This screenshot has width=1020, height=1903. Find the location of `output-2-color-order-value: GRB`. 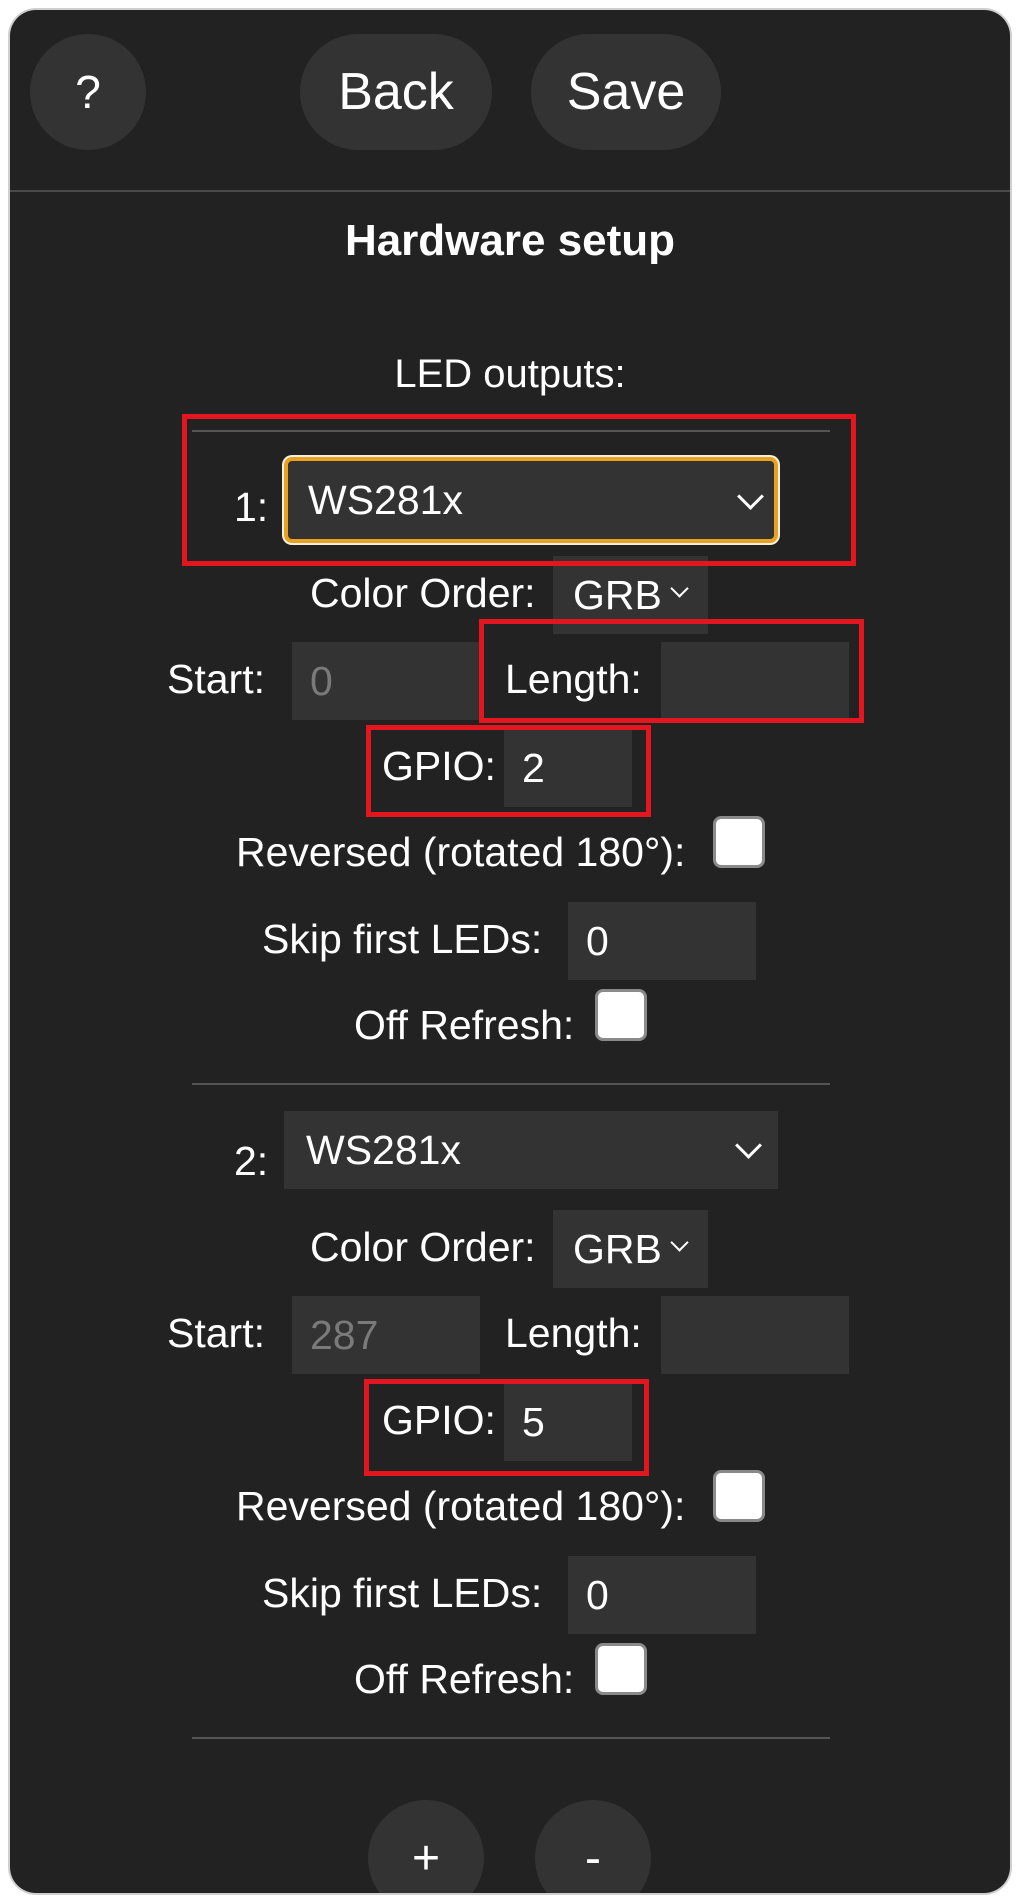

output-2-color-order-value: GRB is located at coordinates (617, 1248).